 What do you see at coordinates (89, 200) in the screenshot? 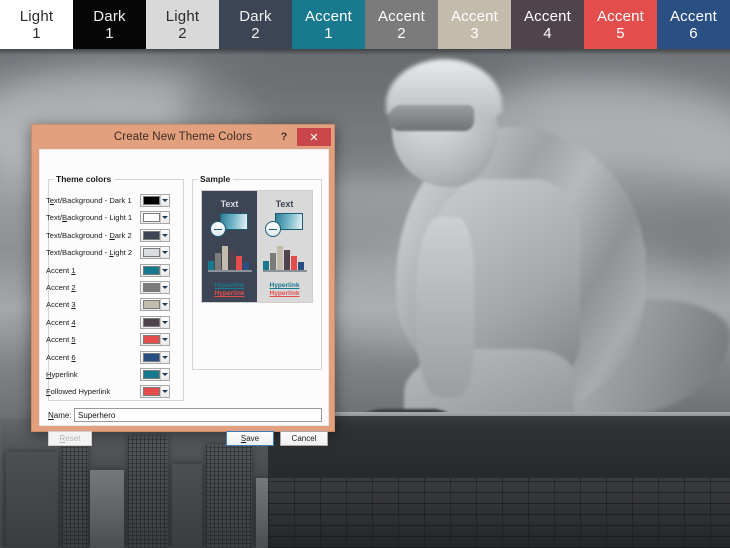
I see `theme-color-label: Text/Background - Dark 1` at bounding box center [89, 200].